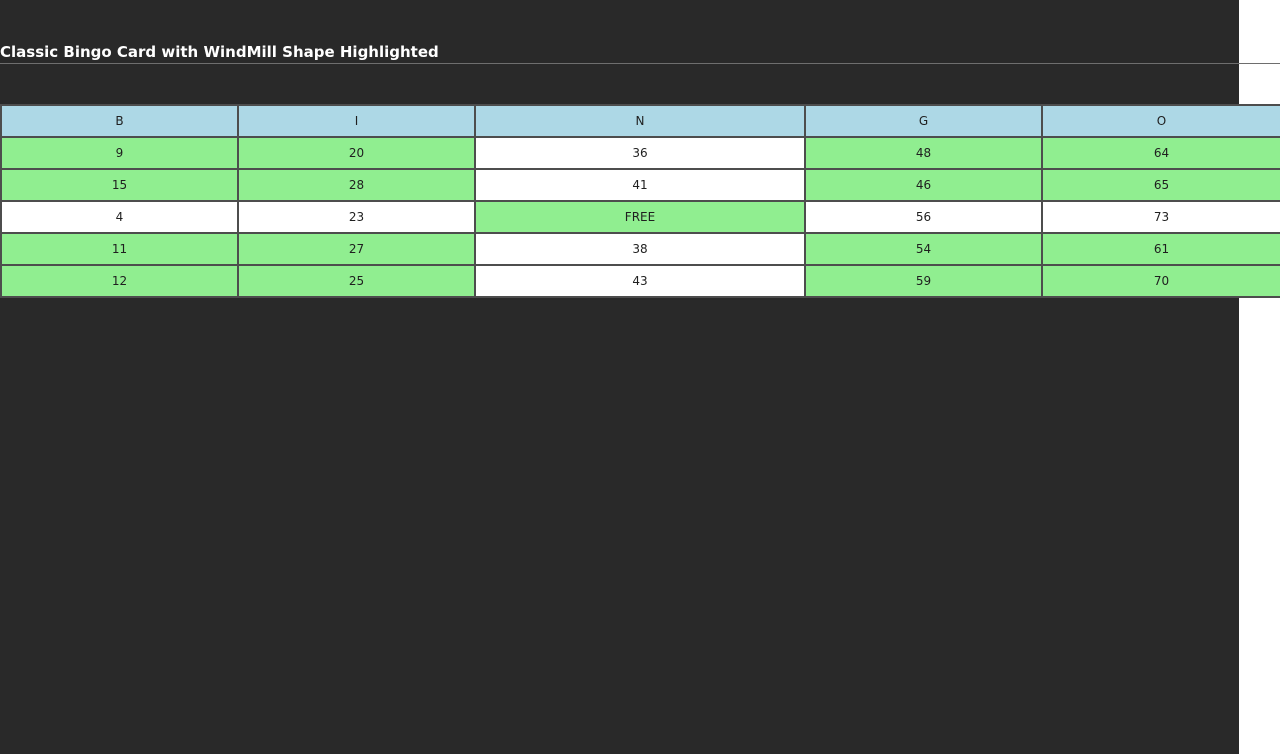  What do you see at coordinates (1160, 249) in the screenshot?
I see `bingo-cell: 61` at bounding box center [1160, 249].